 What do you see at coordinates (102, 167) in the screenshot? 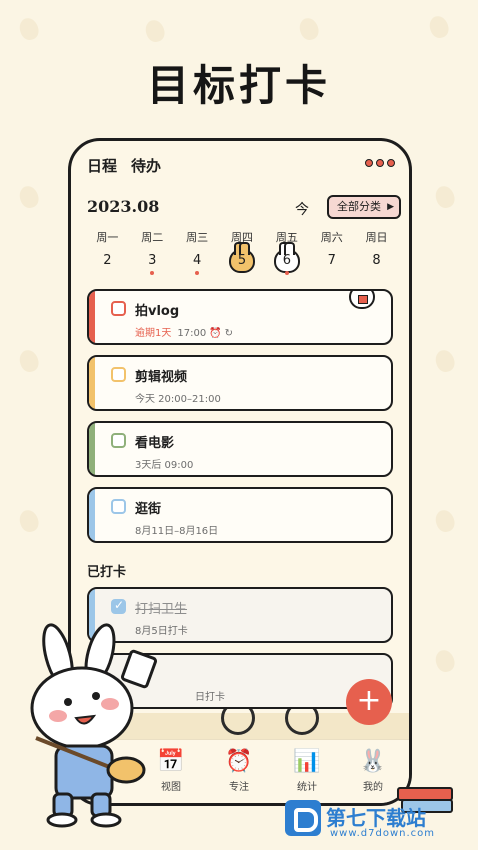
I see `tab-schedule: 日程` at bounding box center [102, 167].